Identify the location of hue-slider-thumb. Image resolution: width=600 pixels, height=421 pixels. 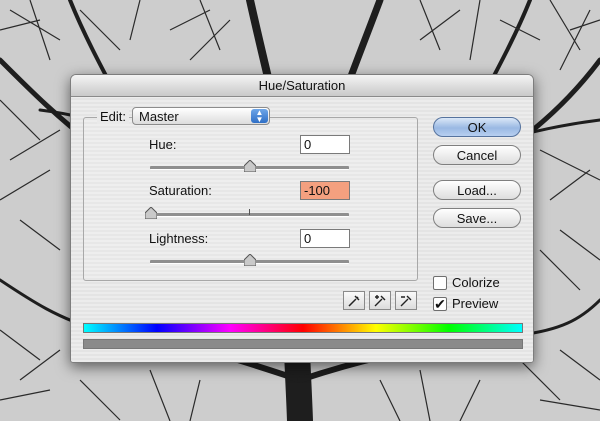
(250, 166).